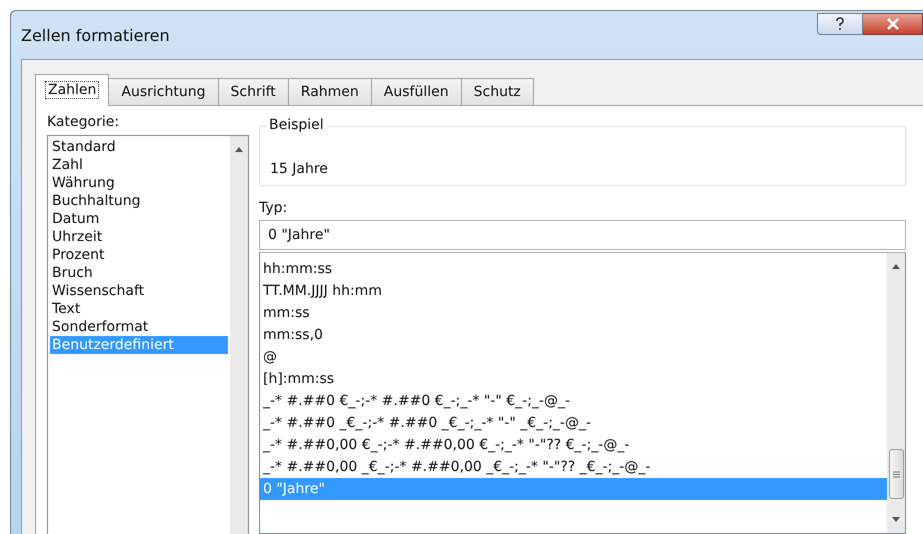 The width and height of the screenshot is (923, 534). I want to click on format-item: hh:mm:ss, so click(573, 269).